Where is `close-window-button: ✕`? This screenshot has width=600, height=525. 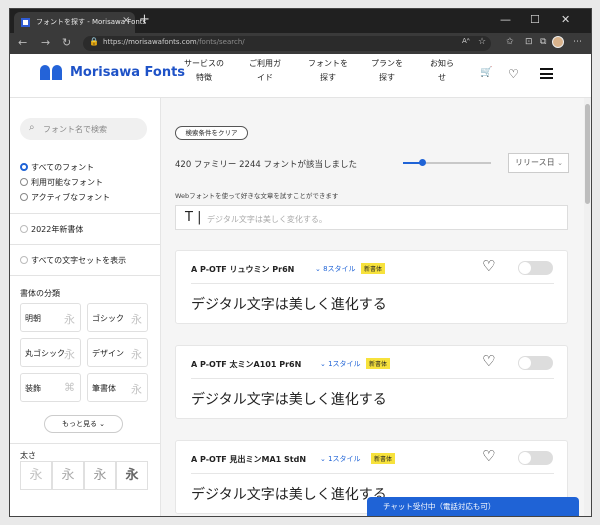
close-window-button: ✕ is located at coordinates (565, 19).